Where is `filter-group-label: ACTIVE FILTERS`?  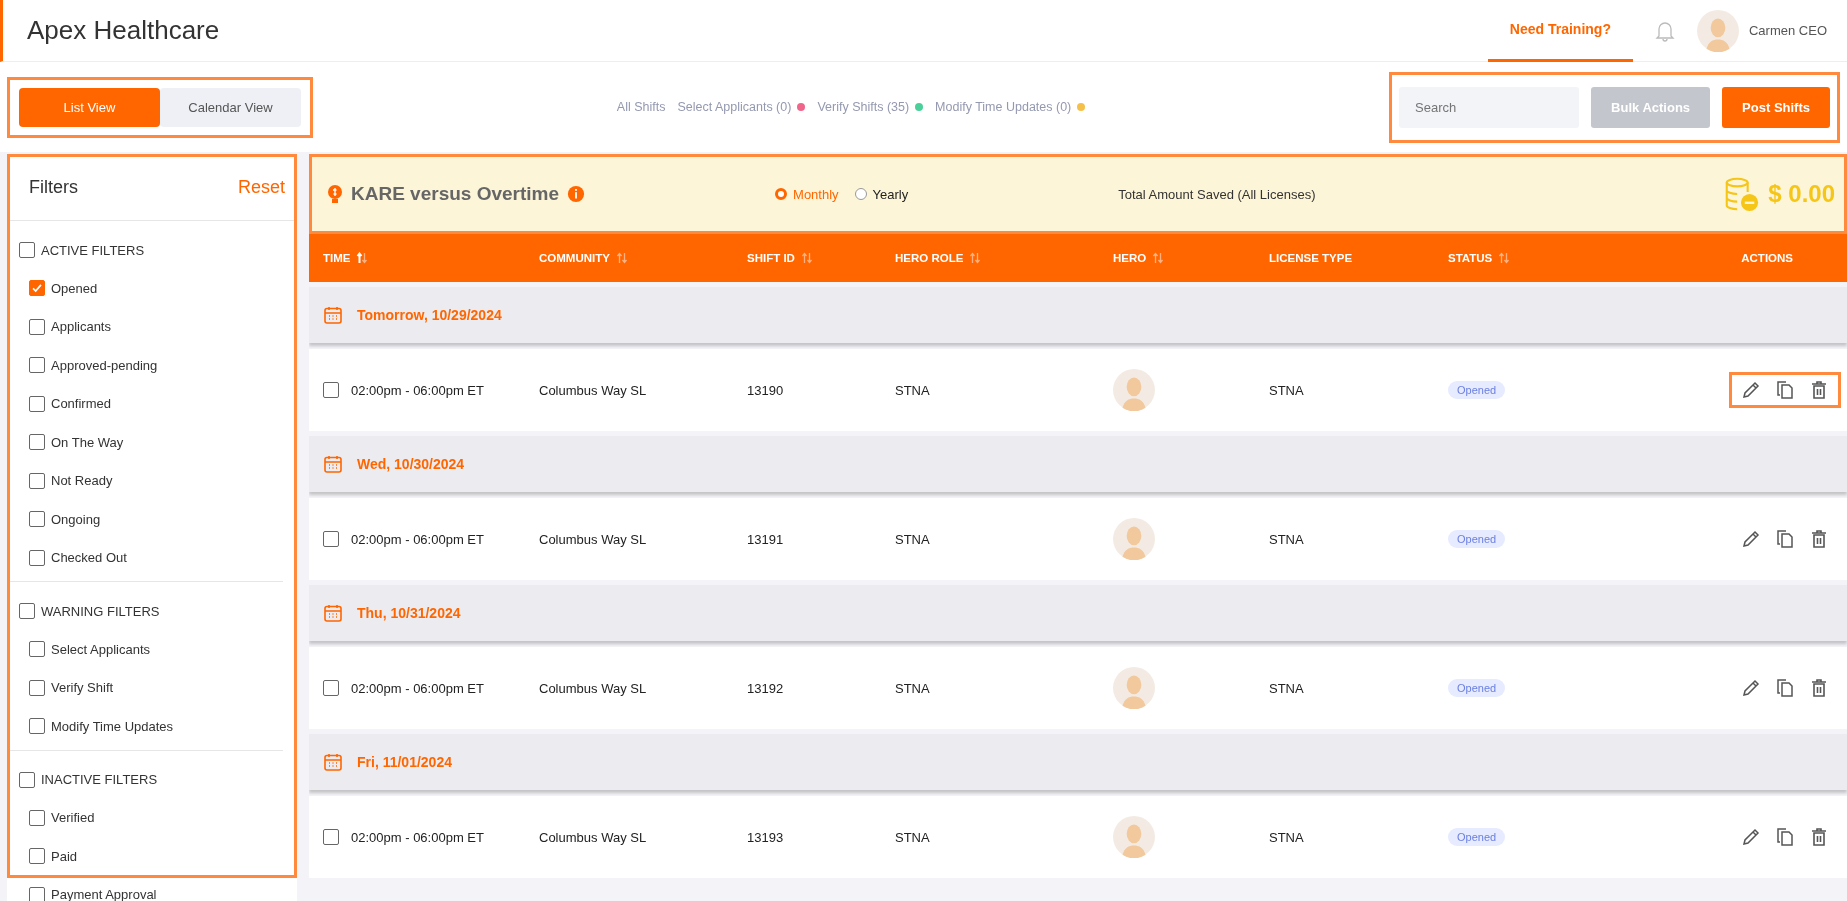 filter-group-label: ACTIVE FILTERS is located at coordinates (93, 250).